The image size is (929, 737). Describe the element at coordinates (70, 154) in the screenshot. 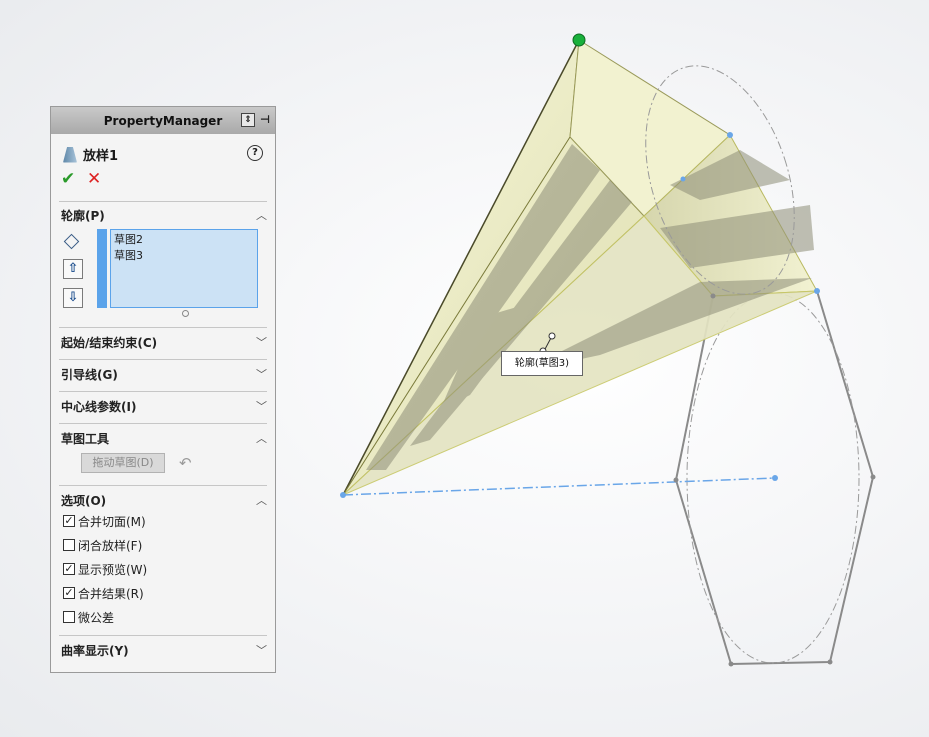

I see `loft-icon` at that location.